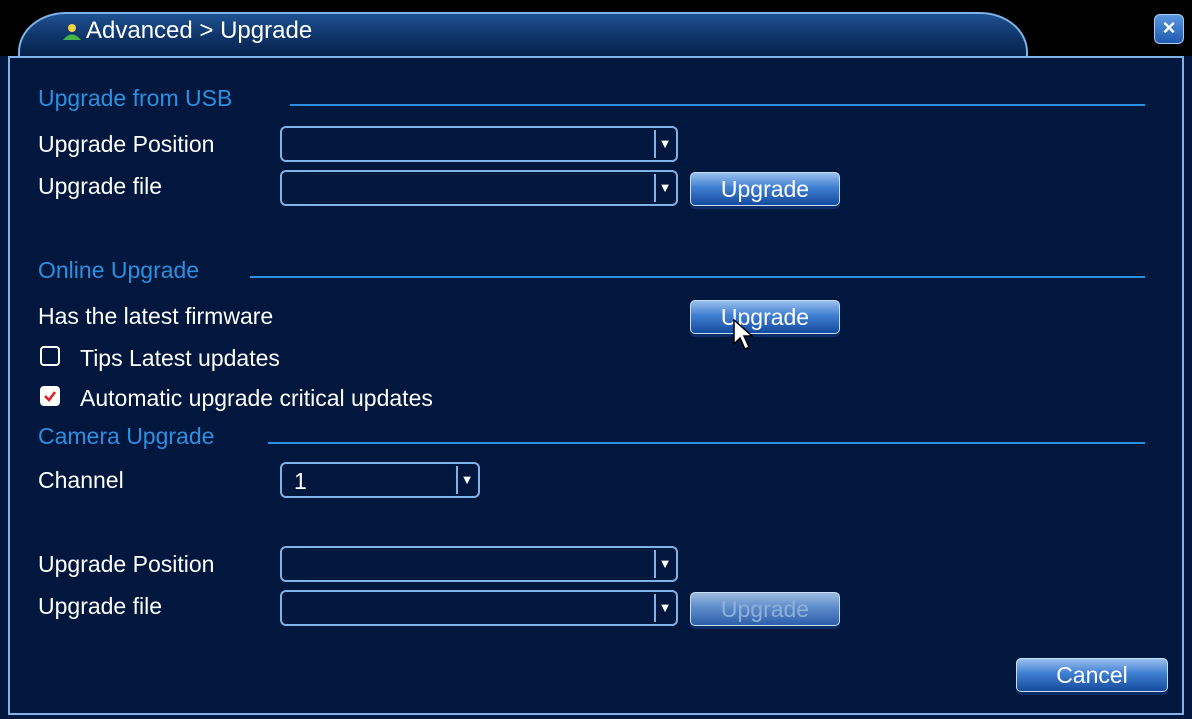 The width and height of the screenshot is (1192, 719). What do you see at coordinates (479, 564) in the screenshot?
I see `camera-position-select: ▼` at bounding box center [479, 564].